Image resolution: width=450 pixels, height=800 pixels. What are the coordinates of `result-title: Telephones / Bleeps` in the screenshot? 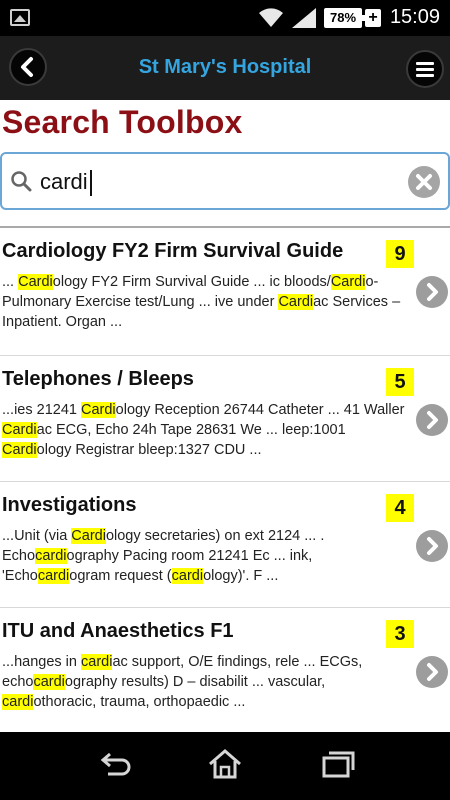 It's located at (98, 379).